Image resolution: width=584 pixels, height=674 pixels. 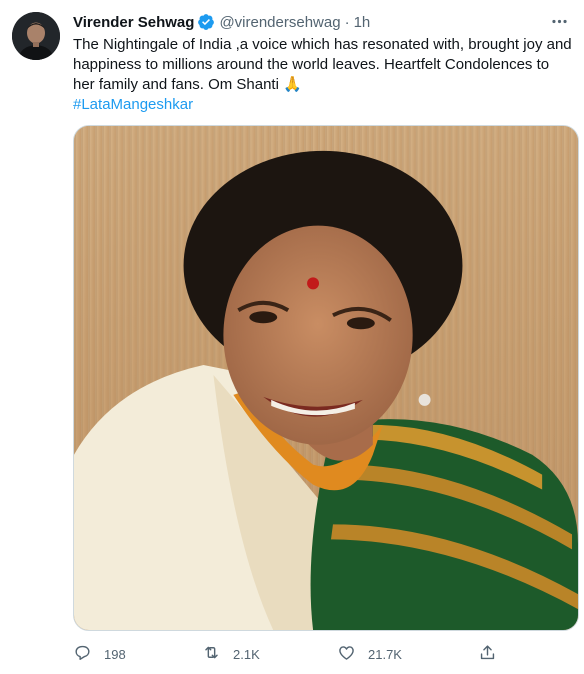 What do you see at coordinates (346, 654) in the screenshot?
I see `like-icon` at bounding box center [346, 654].